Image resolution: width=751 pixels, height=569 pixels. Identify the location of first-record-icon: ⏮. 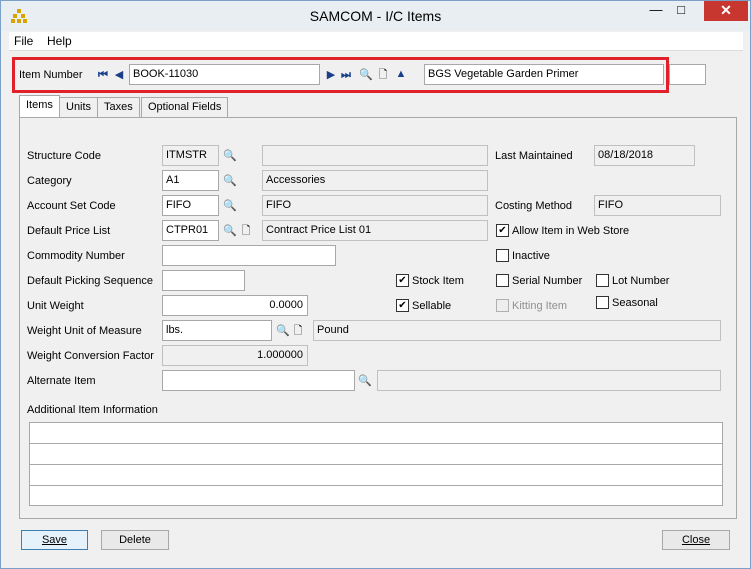
(103, 75).